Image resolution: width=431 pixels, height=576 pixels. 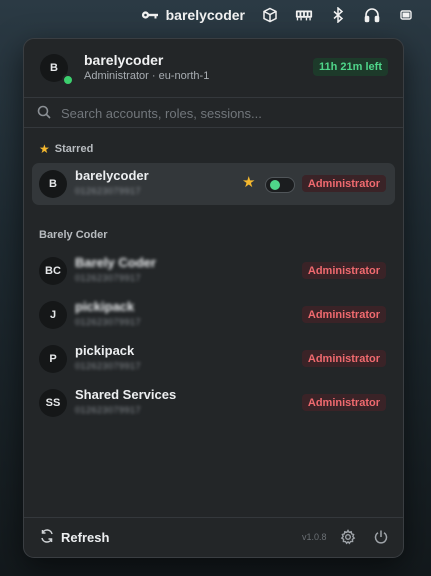 I want to click on group-title-label: Barely Coder, so click(x=73, y=235).